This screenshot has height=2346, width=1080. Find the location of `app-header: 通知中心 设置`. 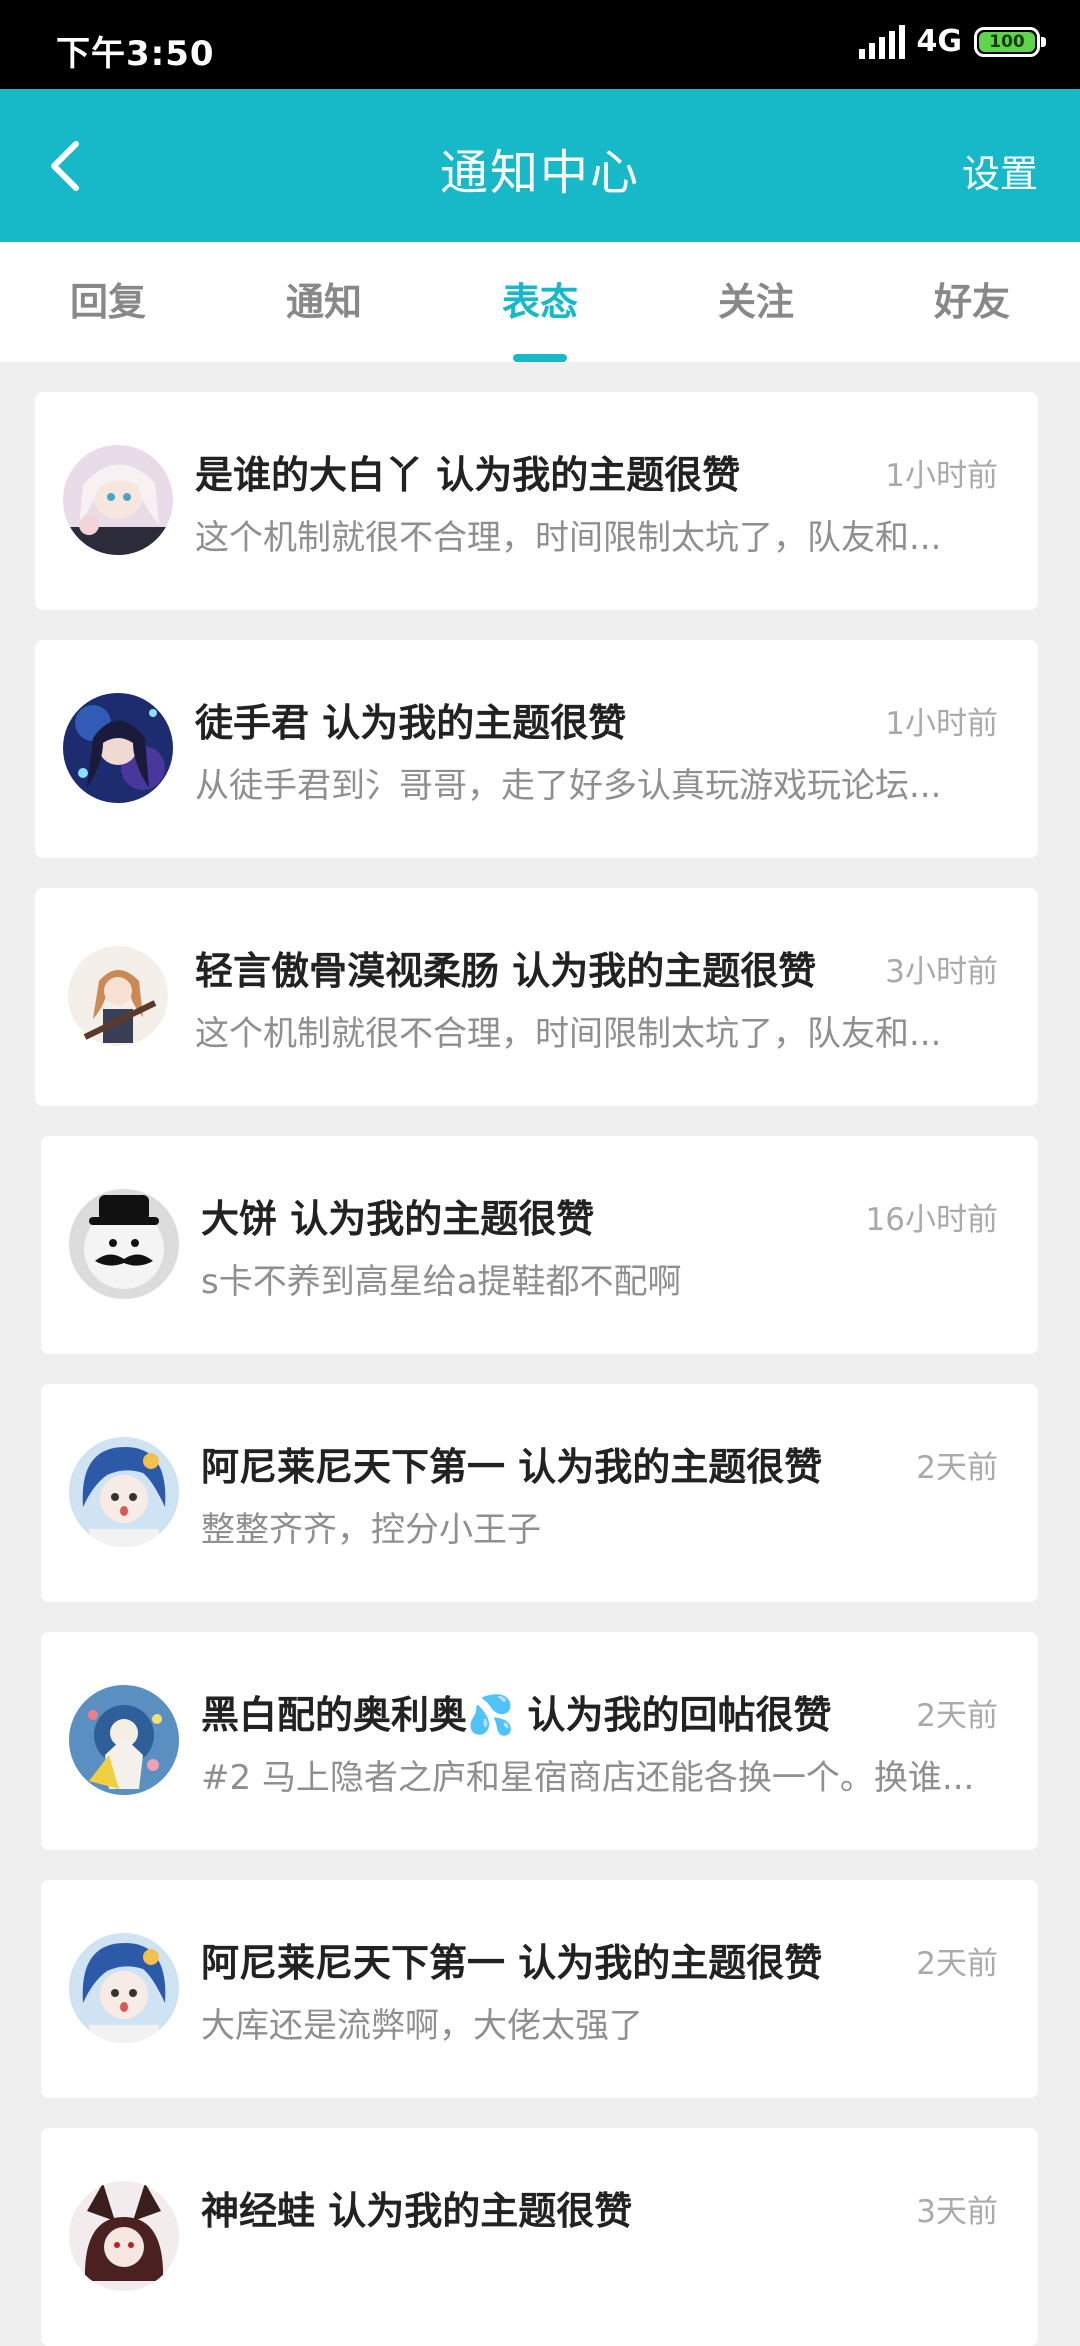

app-header: 通知中心 设置 is located at coordinates (540, 165).